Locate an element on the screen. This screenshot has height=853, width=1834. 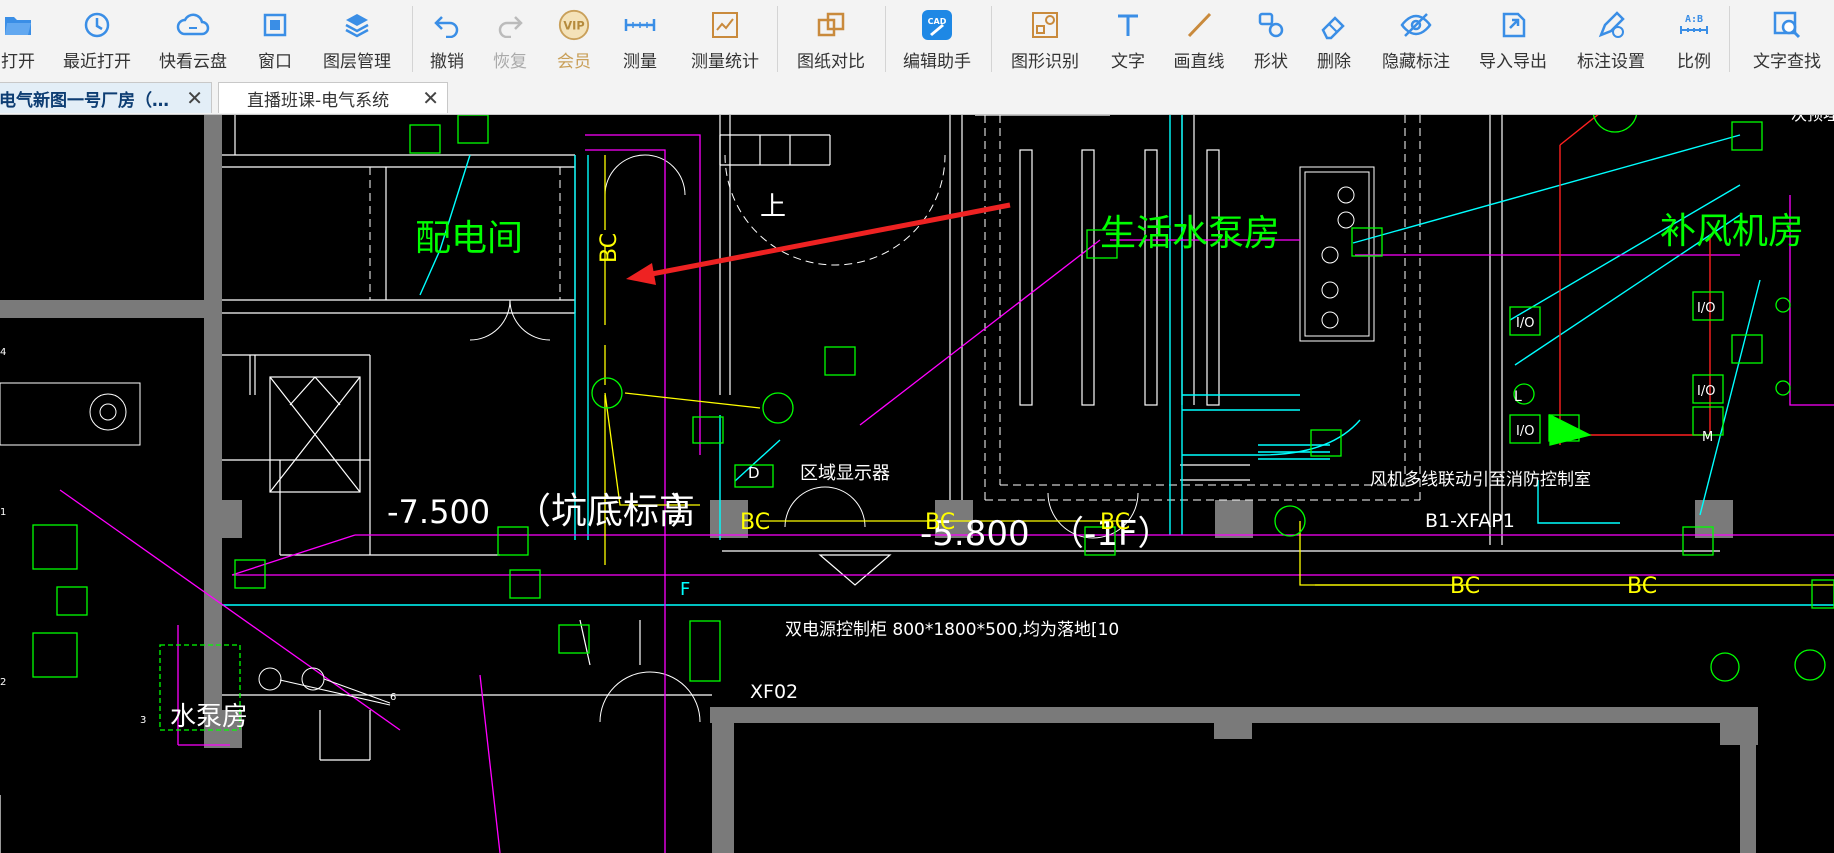
label-fan-room: 补风机房 is located at coordinates (1732, 231).